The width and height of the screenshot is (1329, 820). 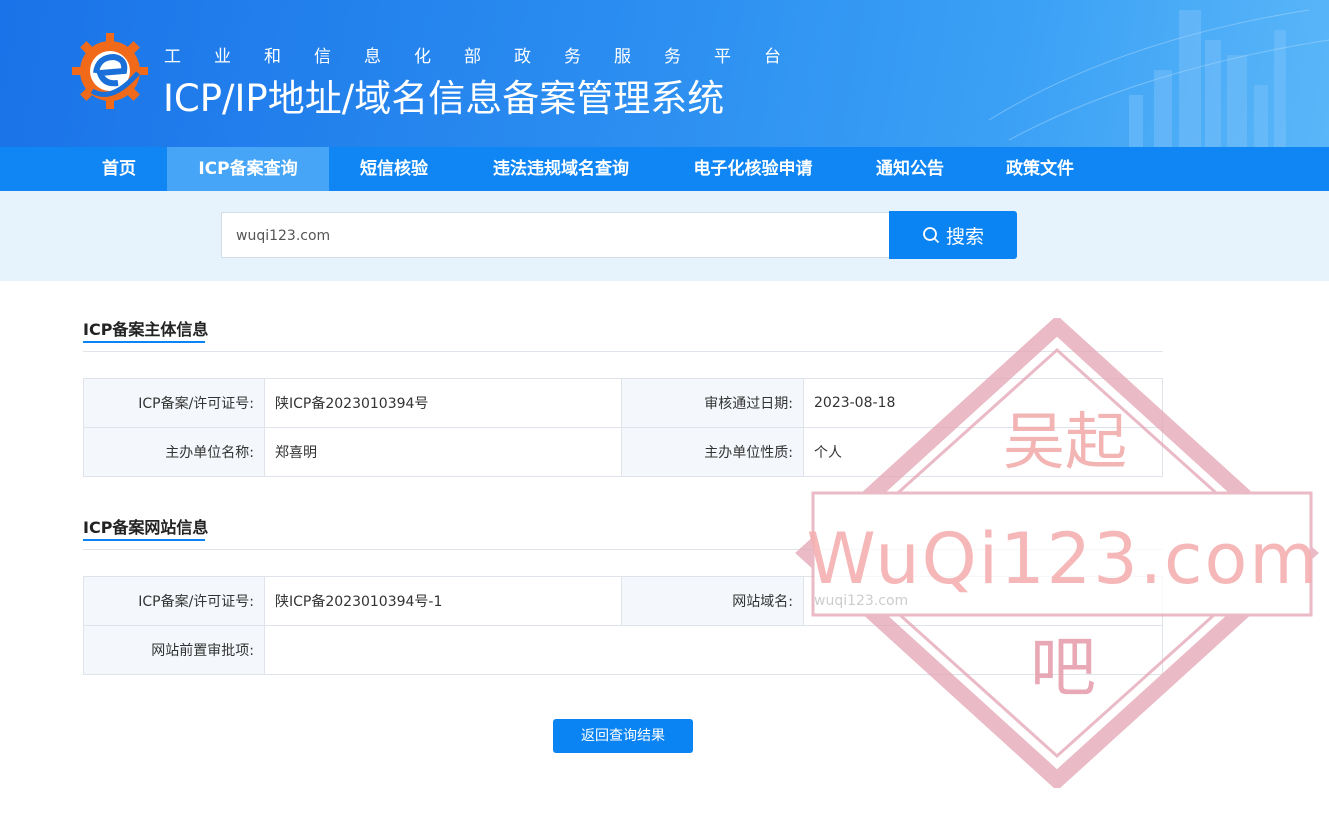 What do you see at coordinates (555, 235) in the screenshot?
I see `search-input: wuqi123.com` at bounding box center [555, 235].